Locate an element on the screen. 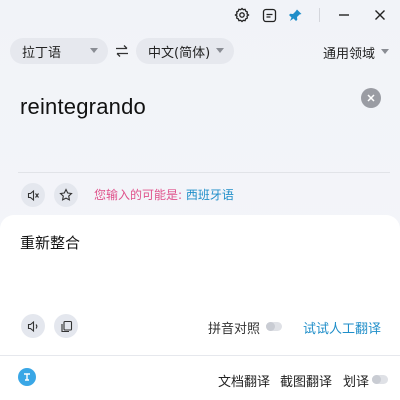  speaker-muted-icon is located at coordinates (33, 195).